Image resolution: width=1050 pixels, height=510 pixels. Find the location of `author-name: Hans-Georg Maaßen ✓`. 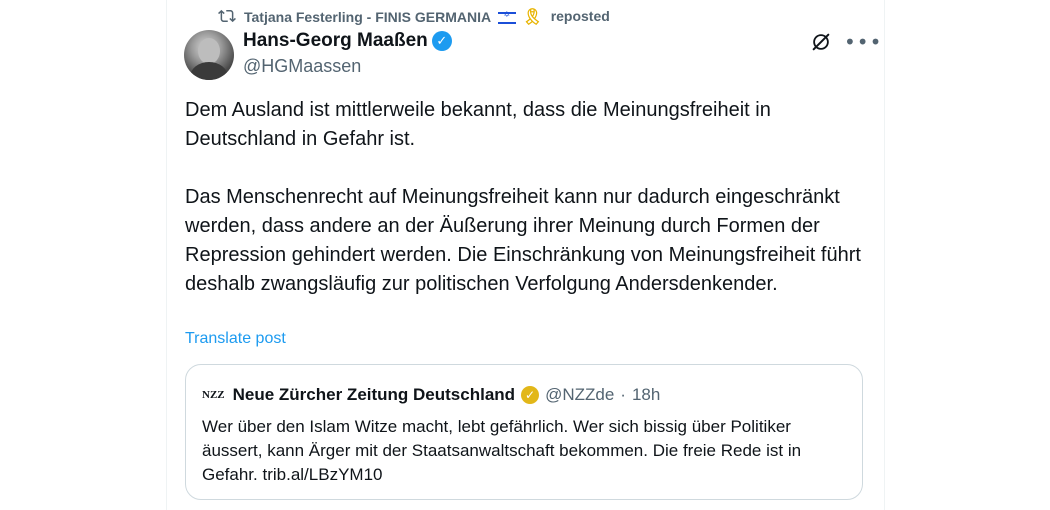

author-name: Hans-Georg Maaßen ✓ is located at coordinates (347, 41).